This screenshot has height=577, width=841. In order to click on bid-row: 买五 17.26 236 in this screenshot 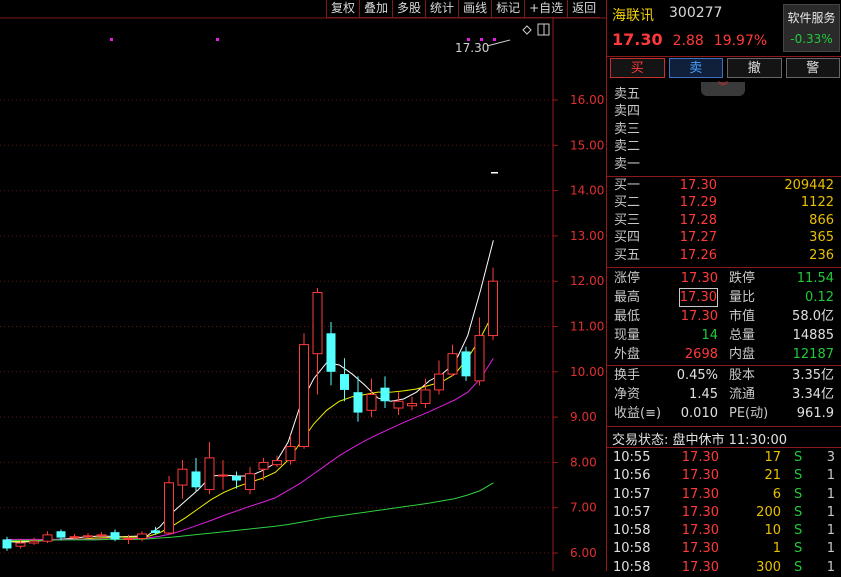, I will do `click(724, 255)`.